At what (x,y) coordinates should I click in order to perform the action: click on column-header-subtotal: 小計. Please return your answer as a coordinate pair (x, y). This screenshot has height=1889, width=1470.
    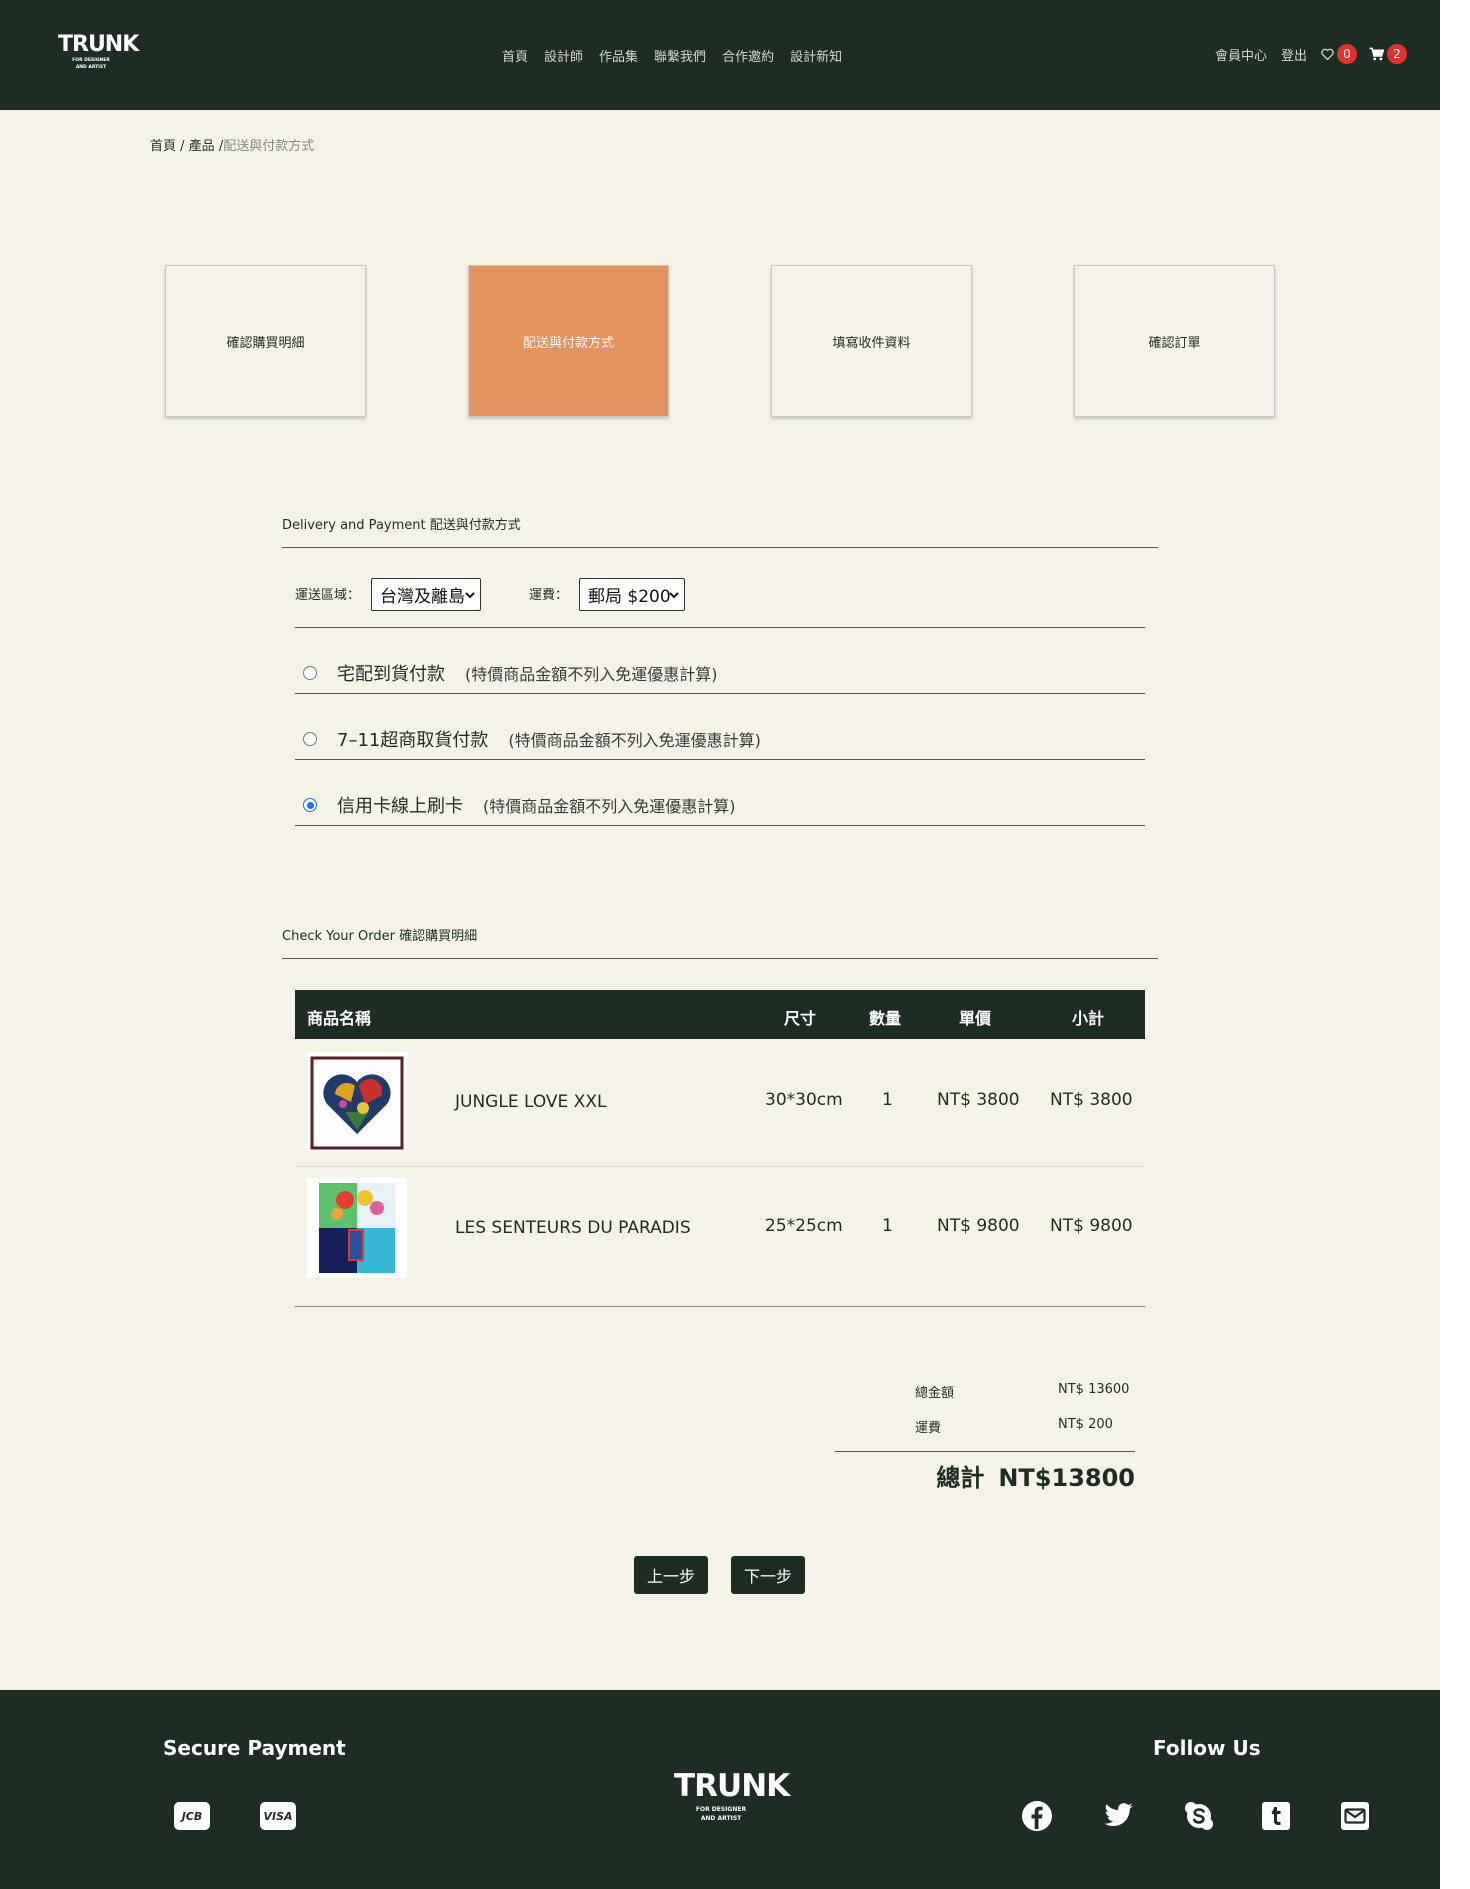
    Looking at the image, I should click on (1088, 1018).